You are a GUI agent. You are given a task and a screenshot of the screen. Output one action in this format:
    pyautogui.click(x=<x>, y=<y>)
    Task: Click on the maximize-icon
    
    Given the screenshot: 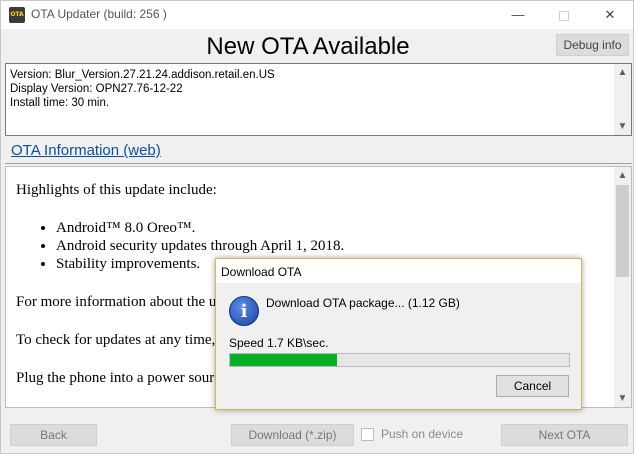 What is the action you would take?
    pyautogui.click(x=564, y=15)
    